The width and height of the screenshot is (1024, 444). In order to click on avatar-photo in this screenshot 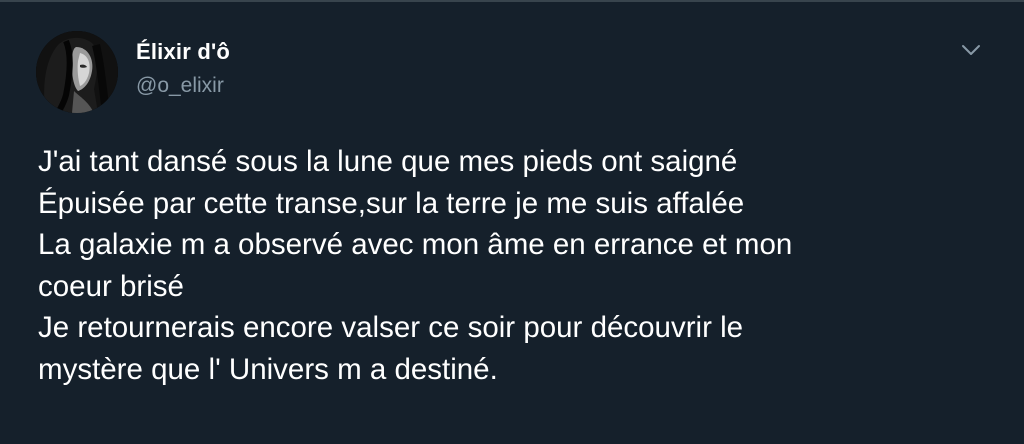, I will do `click(77, 72)`.